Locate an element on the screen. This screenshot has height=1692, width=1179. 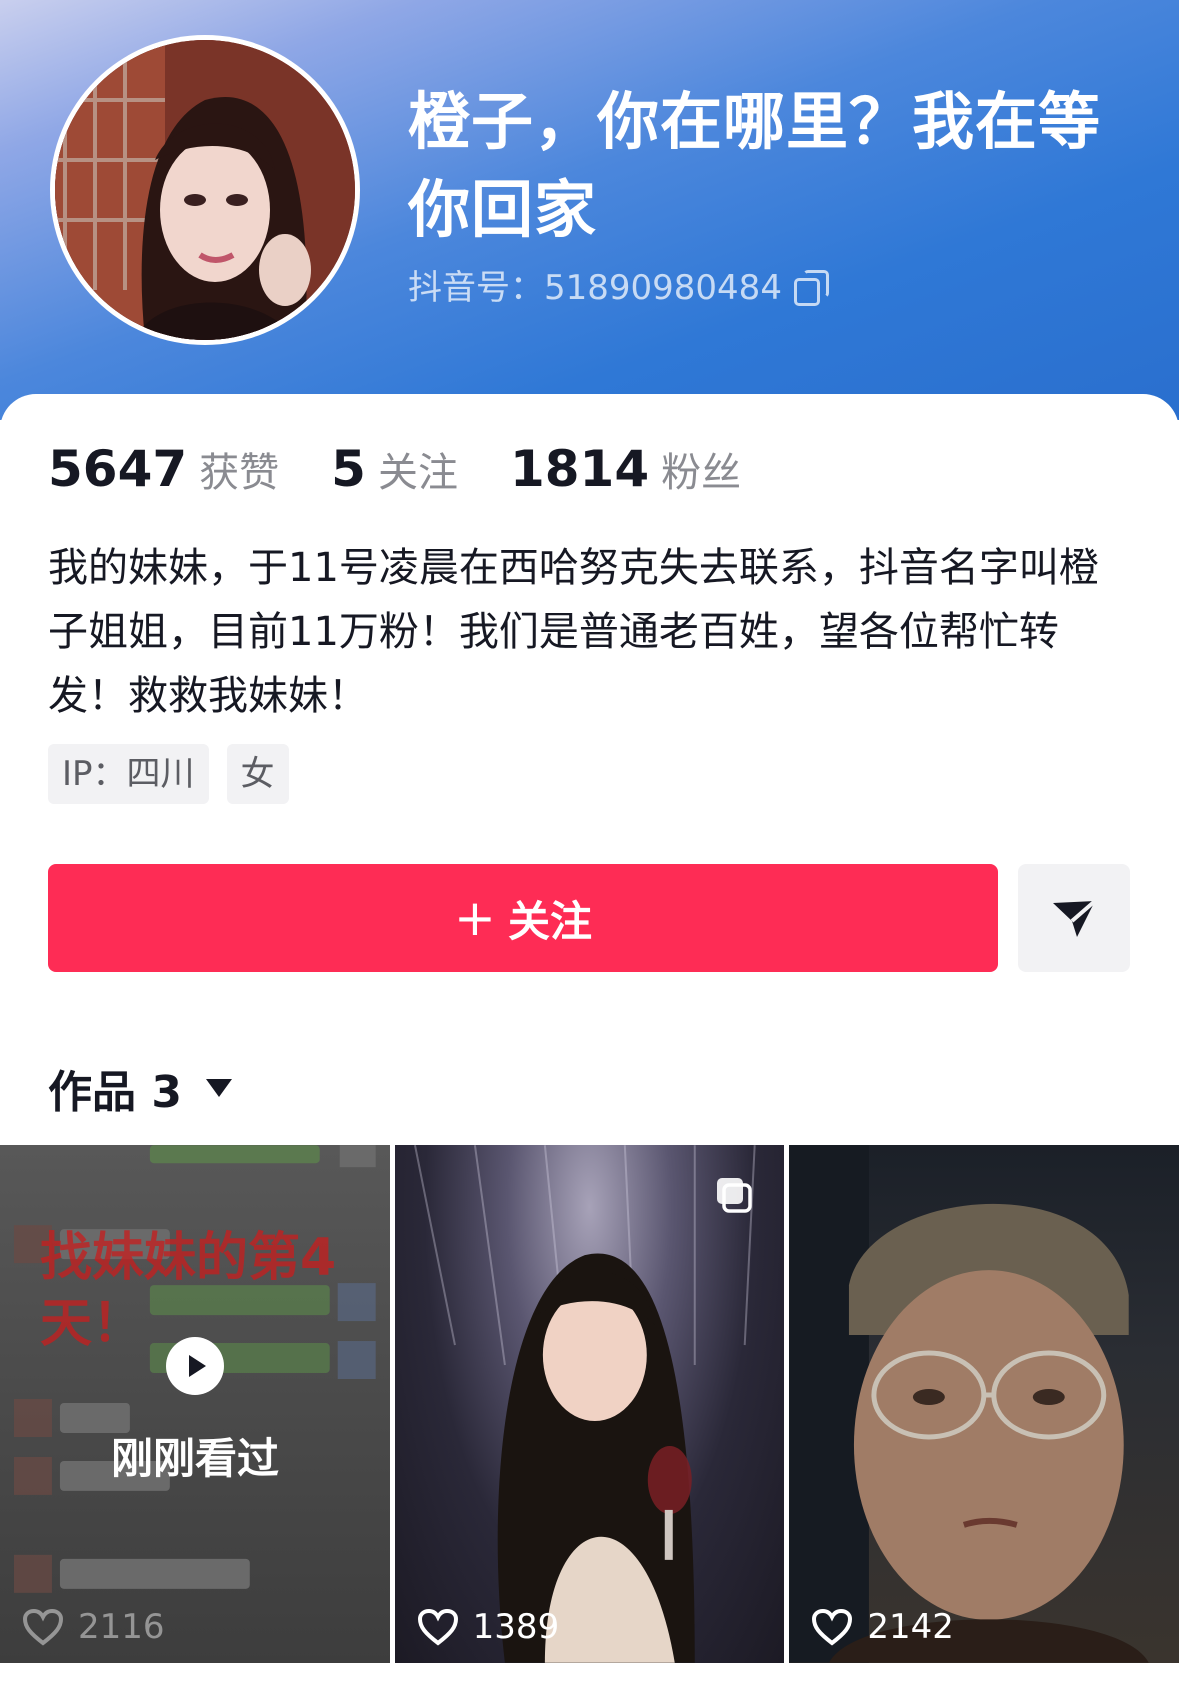
work-1-overlay-title: 找妹妹的第4天！ is located at coordinates (188, 1291).